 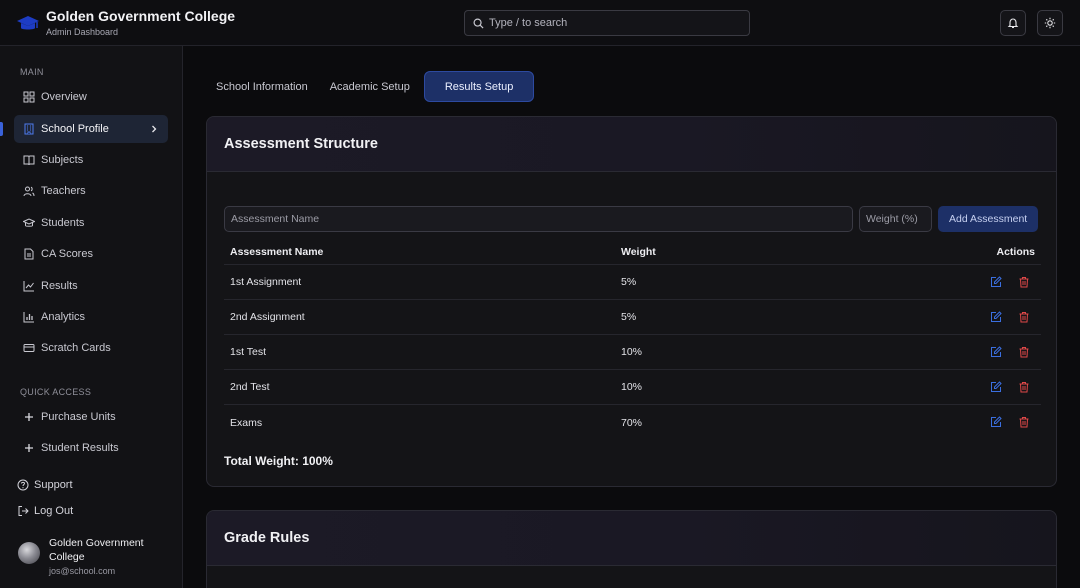 I want to click on table-row: 1st Assignment 5%, so click(x=632, y=282).